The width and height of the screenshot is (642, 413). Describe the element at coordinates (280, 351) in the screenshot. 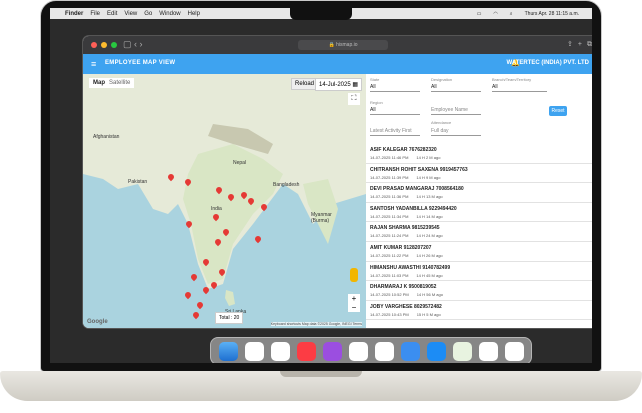

I see `slack-icon` at that location.